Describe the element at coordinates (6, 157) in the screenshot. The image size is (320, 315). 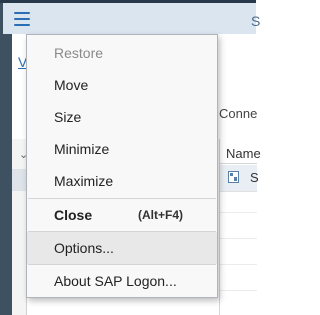
I see `window-edge` at that location.